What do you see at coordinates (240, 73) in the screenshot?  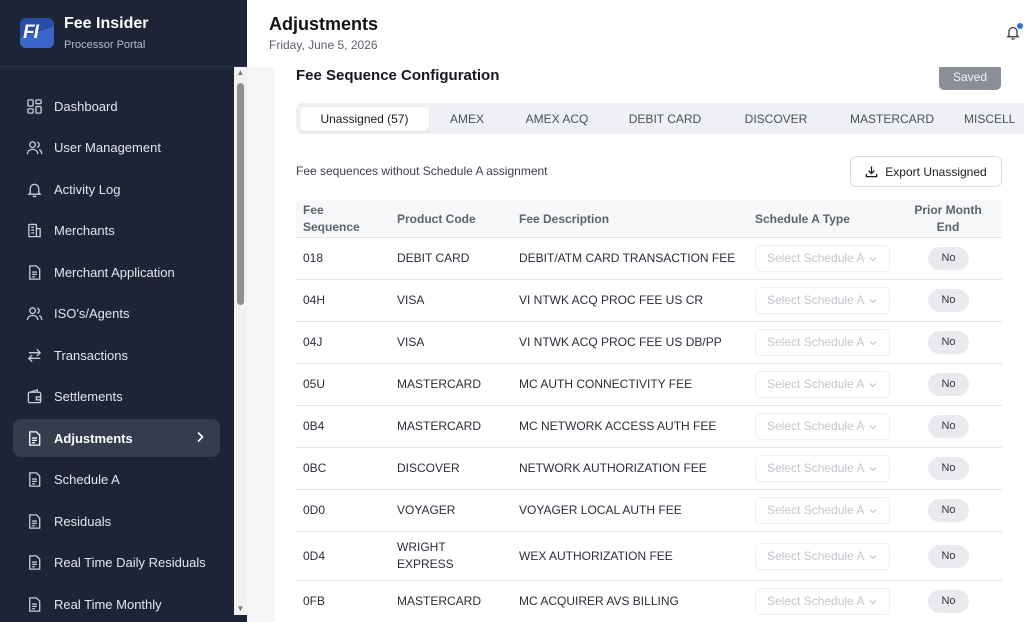 I see `scroll-up-arrow-icon: ▲` at bounding box center [240, 73].